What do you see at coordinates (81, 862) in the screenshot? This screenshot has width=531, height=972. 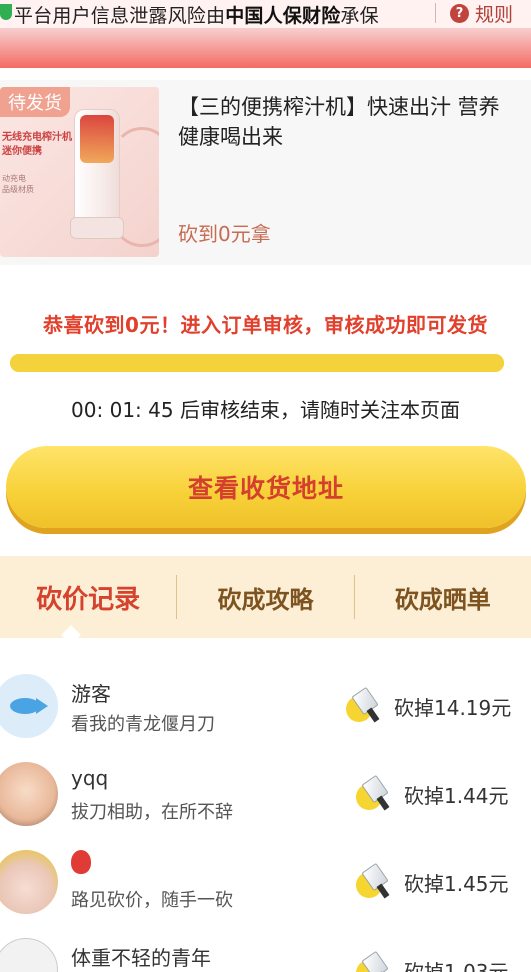 I see `balloon-icon` at bounding box center [81, 862].